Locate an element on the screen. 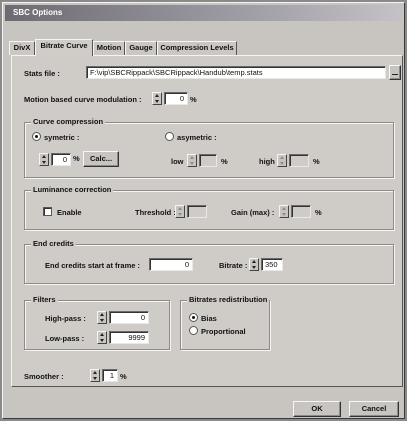 The width and height of the screenshot is (407, 421). highpass-spinner is located at coordinates (102, 317).